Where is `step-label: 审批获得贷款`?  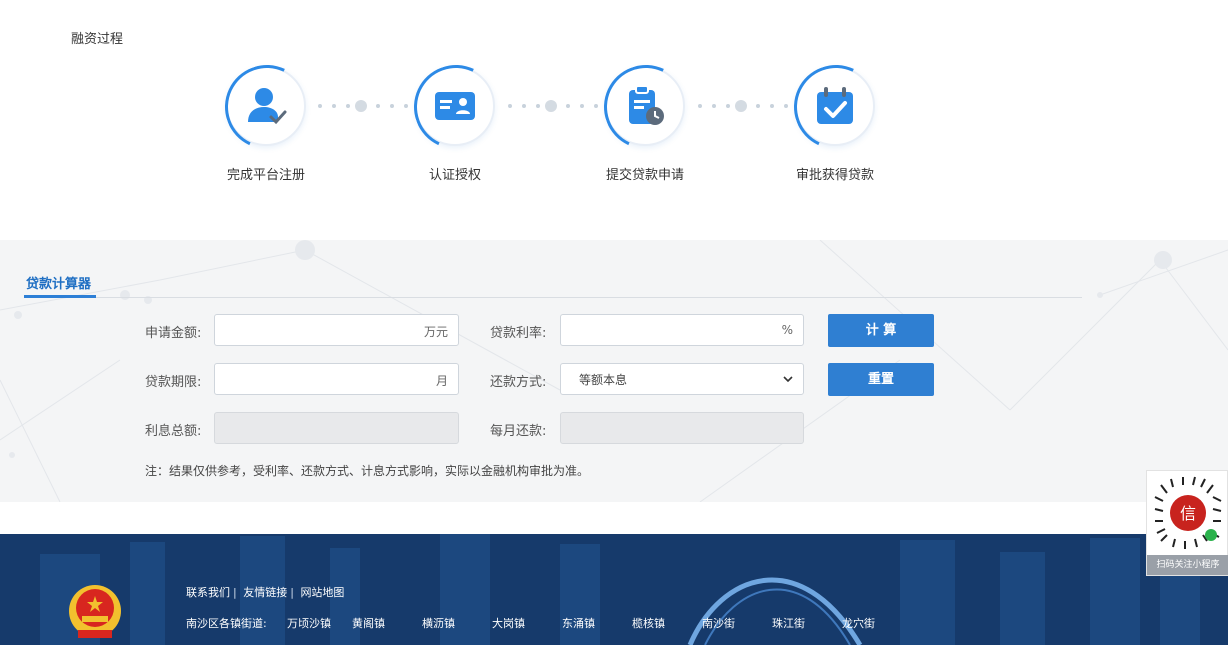 step-label: 审批获得贷款 is located at coordinates (834, 175).